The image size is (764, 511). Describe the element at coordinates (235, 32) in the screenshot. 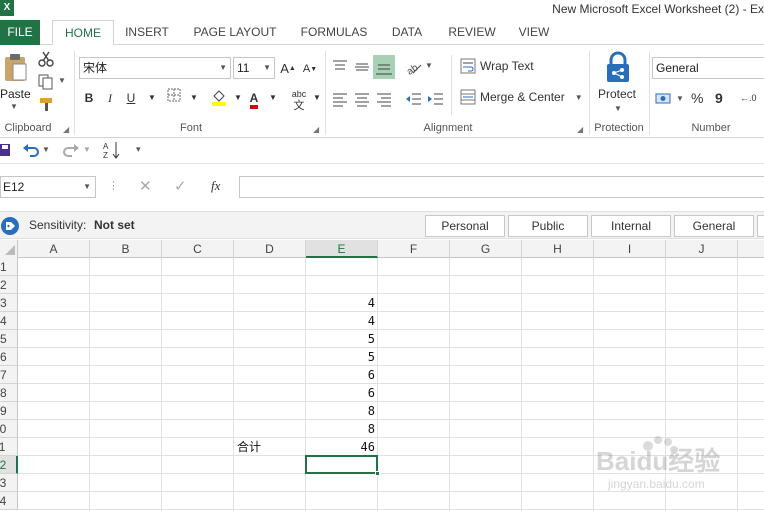

I see `tab-page-layout: PAGE LAYOUT` at that location.